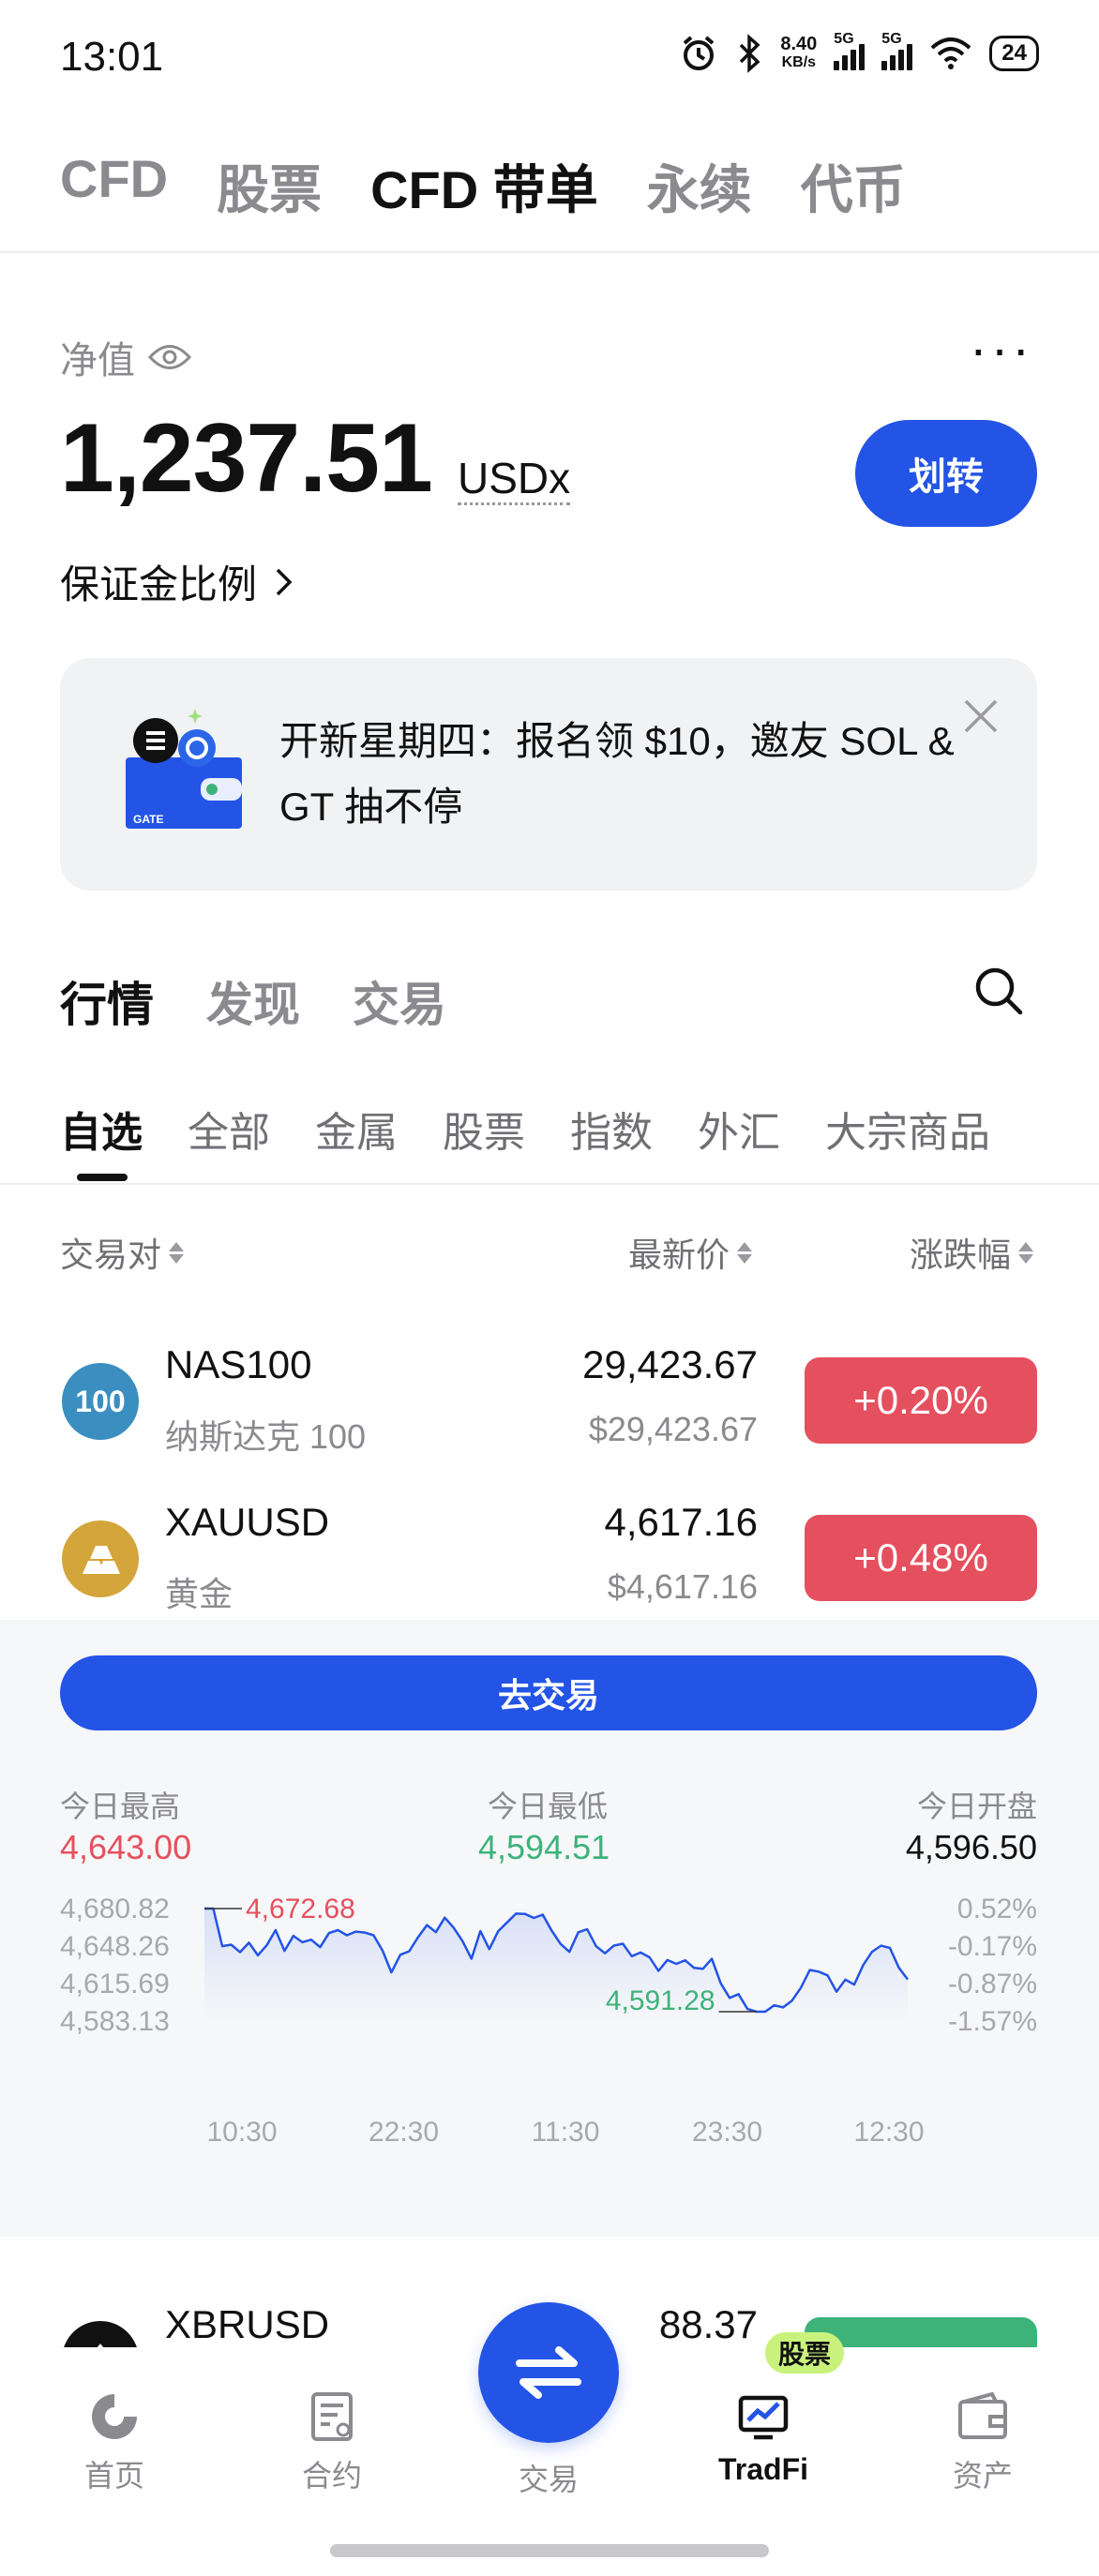 The width and height of the screenshot is (1099, 2576). What do you see at coordinates (100, 1401) in the screenshot?
I see `nas100-icon: 100` at bounding box center [100, 1401].